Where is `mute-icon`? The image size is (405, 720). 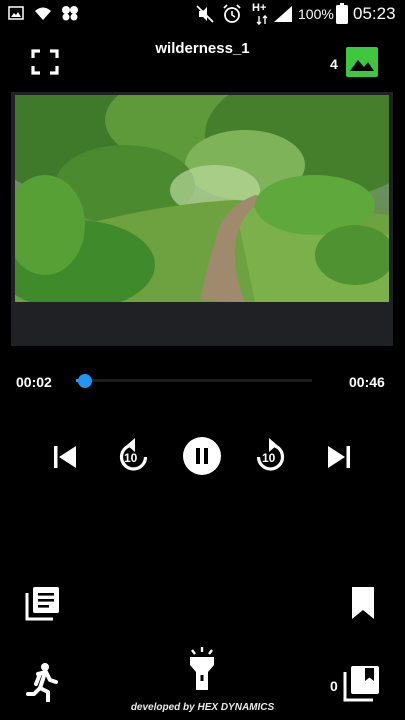
mute-icon is located at coordinates (205, 14).